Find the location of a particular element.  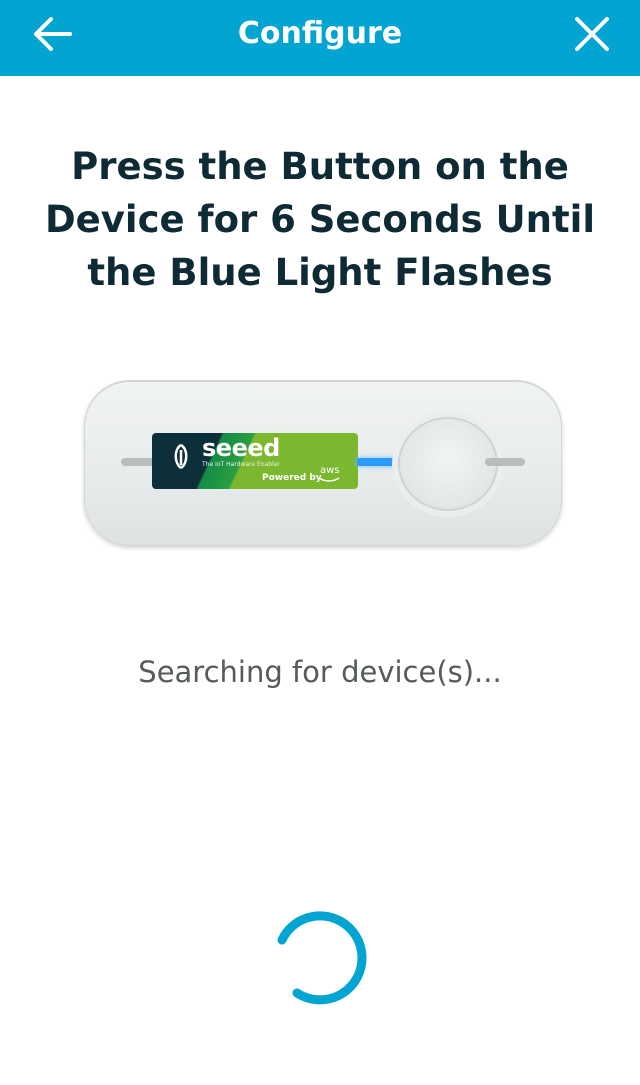

seeed-logo-icon is located at coordinates (181, 456).